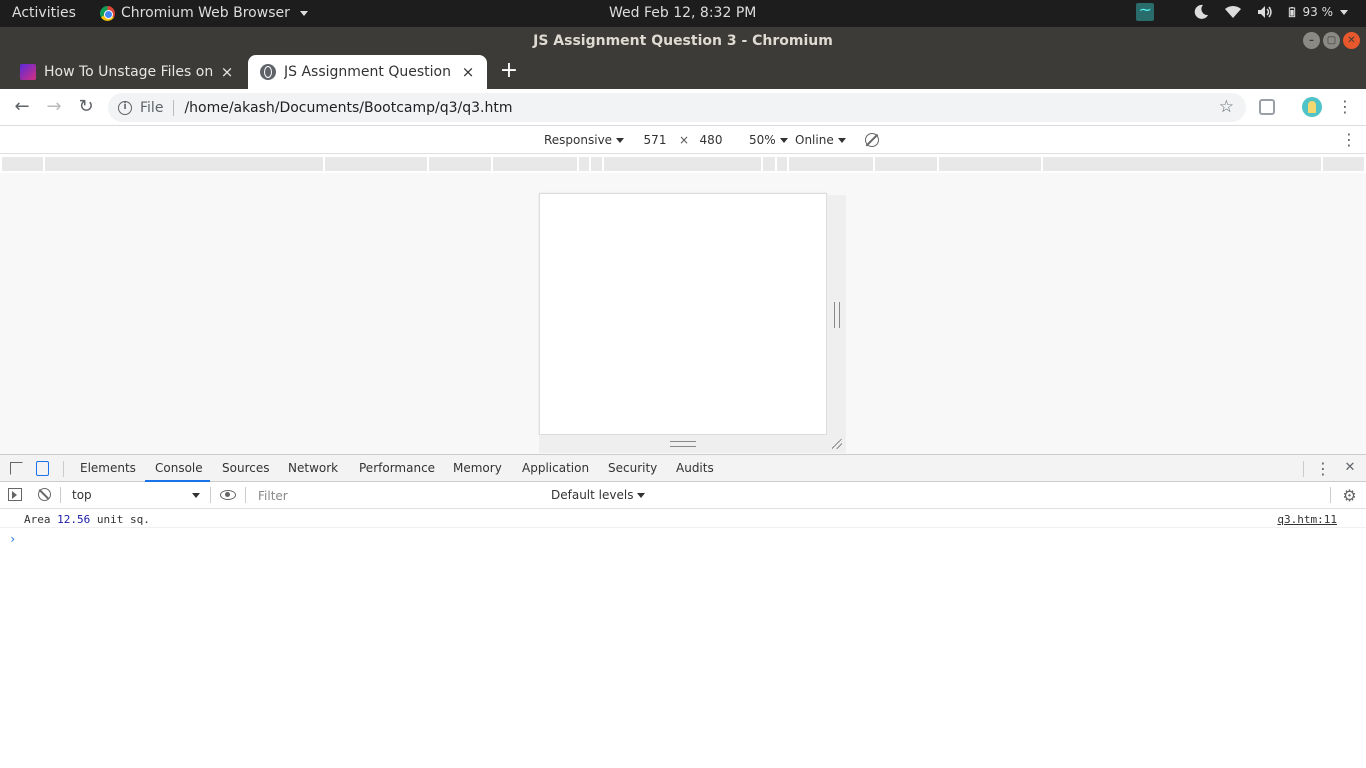  Describe the element at coordinates (367, 72) in the screenshot. I see `tab-js-assignment: JS Assignment Question 3 ×` at that location.